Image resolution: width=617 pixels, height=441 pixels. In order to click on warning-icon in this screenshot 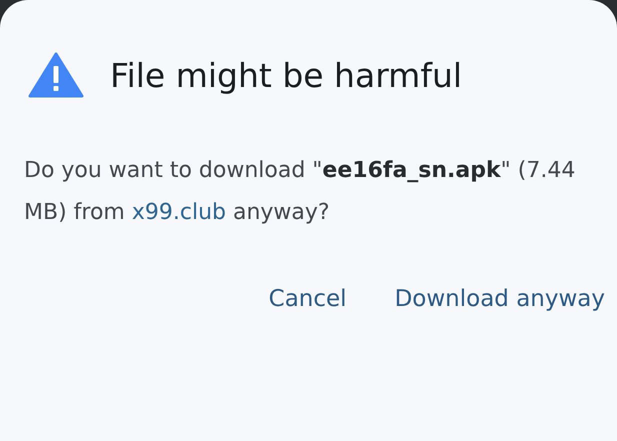, I will do `click(56, 75)`.